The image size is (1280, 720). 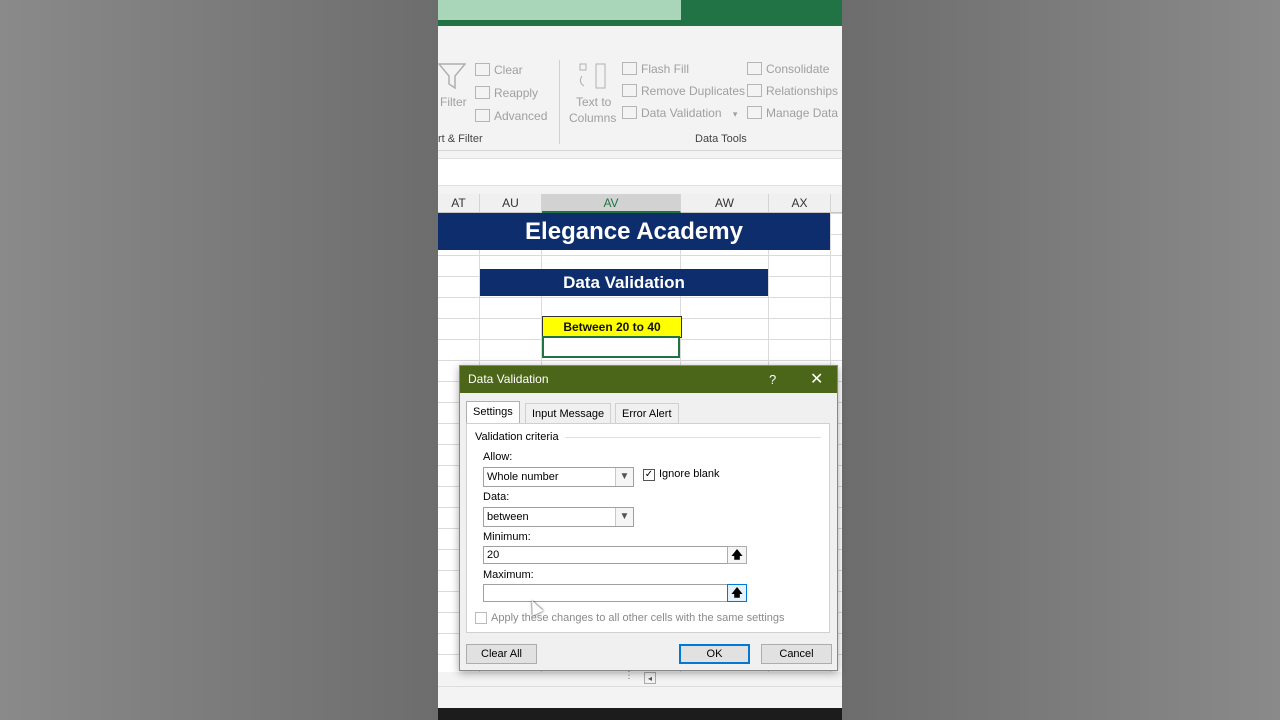 What do you see at coordinates (792, 91) in the screenshot?
I see `relationships-button: Relationships` at bounding box center [792, 91].